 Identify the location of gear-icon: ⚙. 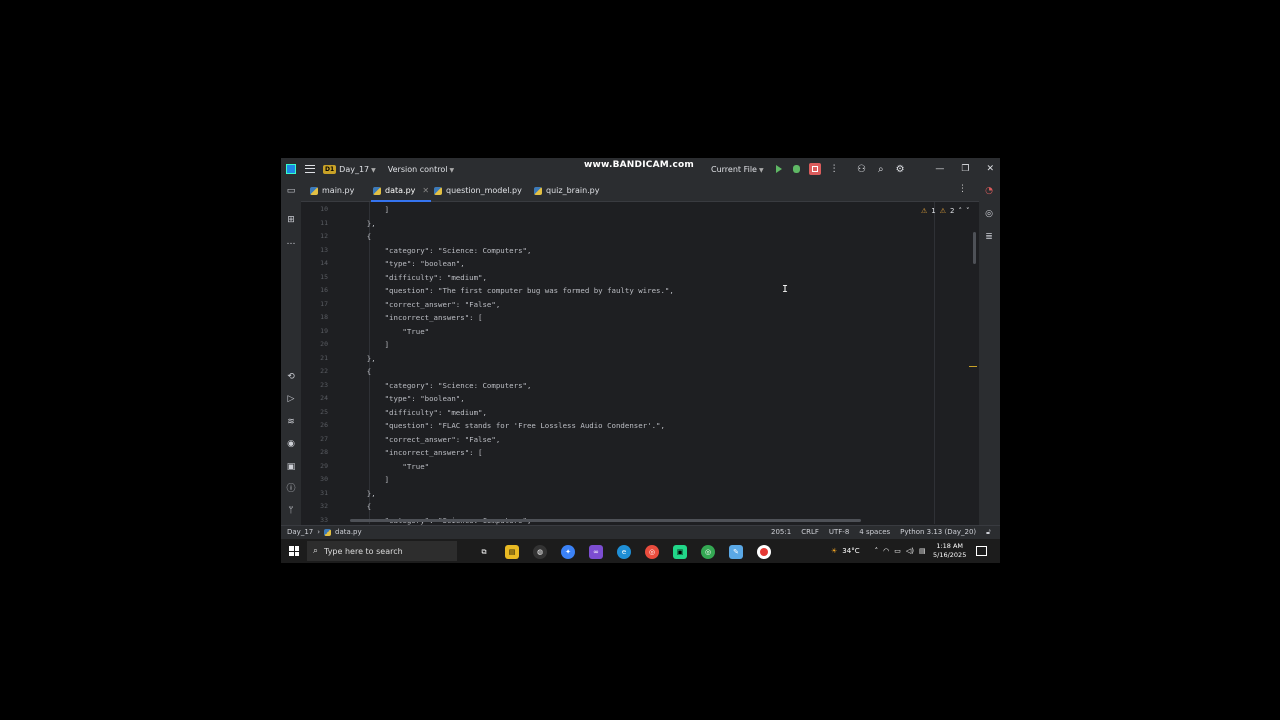
(900, 169).